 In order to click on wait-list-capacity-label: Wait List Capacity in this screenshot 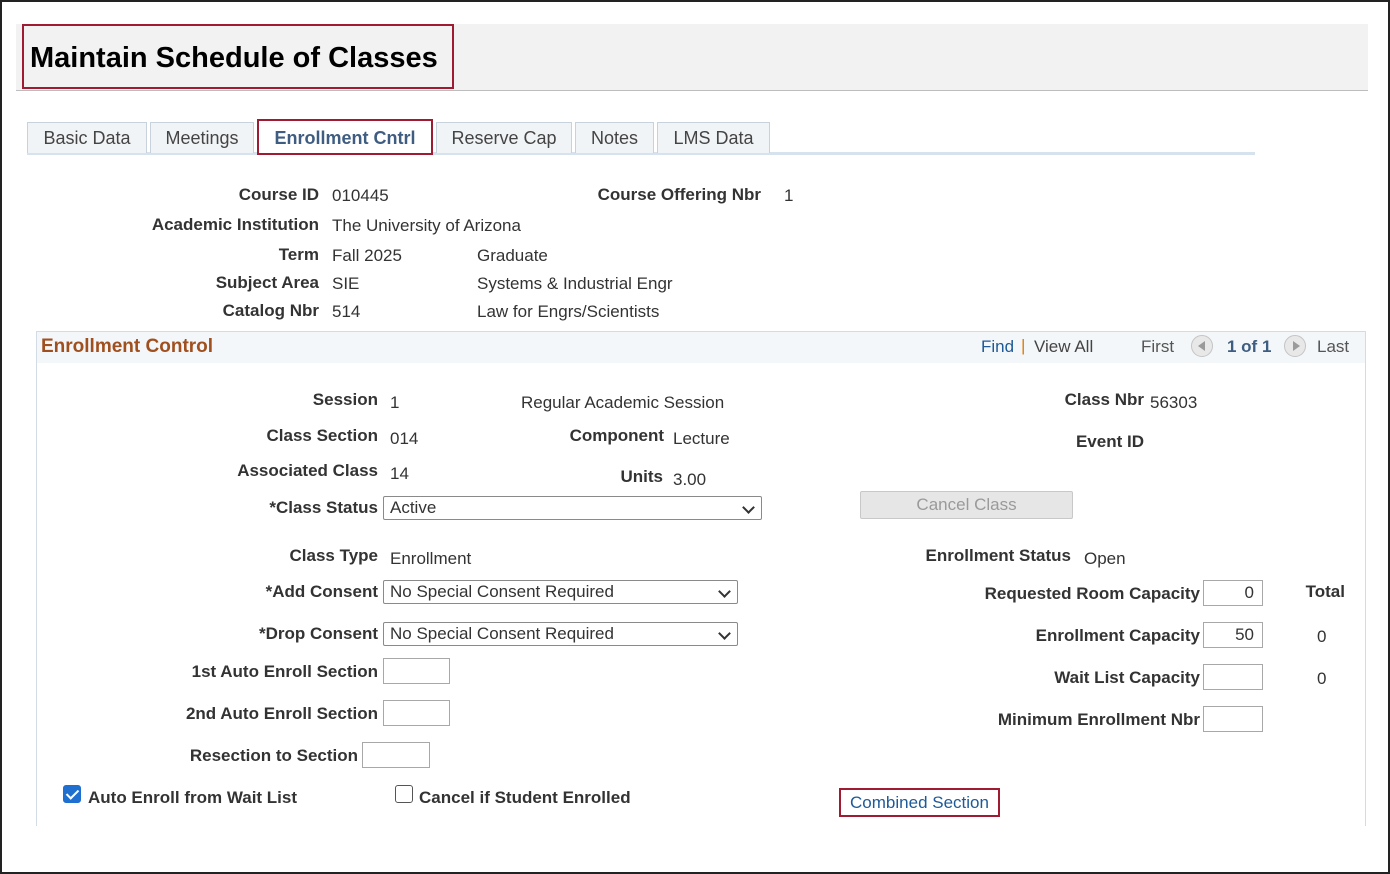, I will do `click(1127, 677)`.